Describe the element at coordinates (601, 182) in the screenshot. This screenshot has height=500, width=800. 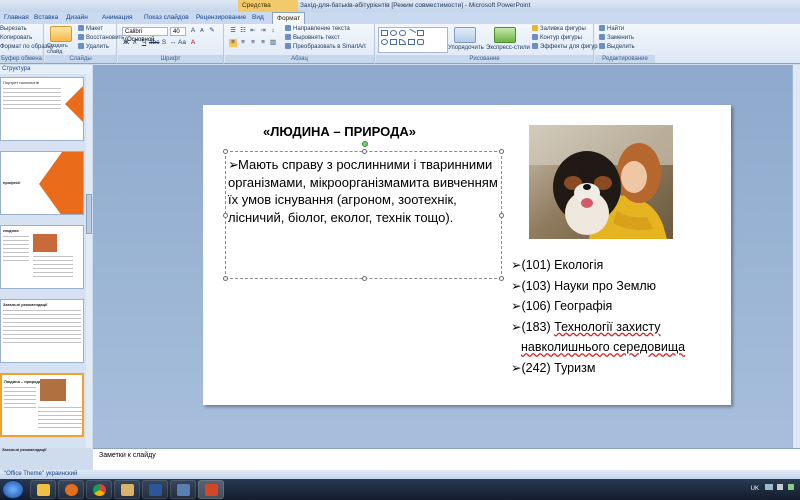
I see `photo-woman-with-dog` at that location.